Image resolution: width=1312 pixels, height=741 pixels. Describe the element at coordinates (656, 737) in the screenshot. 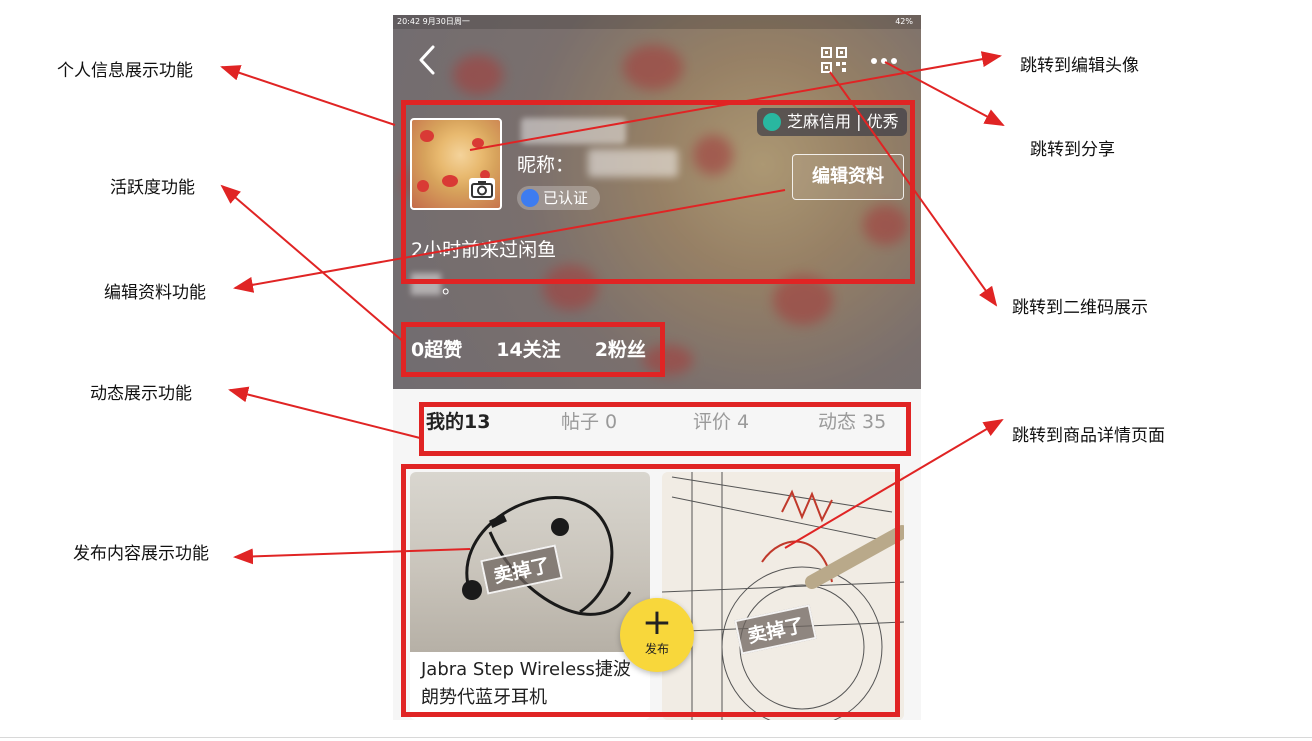

I see `divider` at that location.